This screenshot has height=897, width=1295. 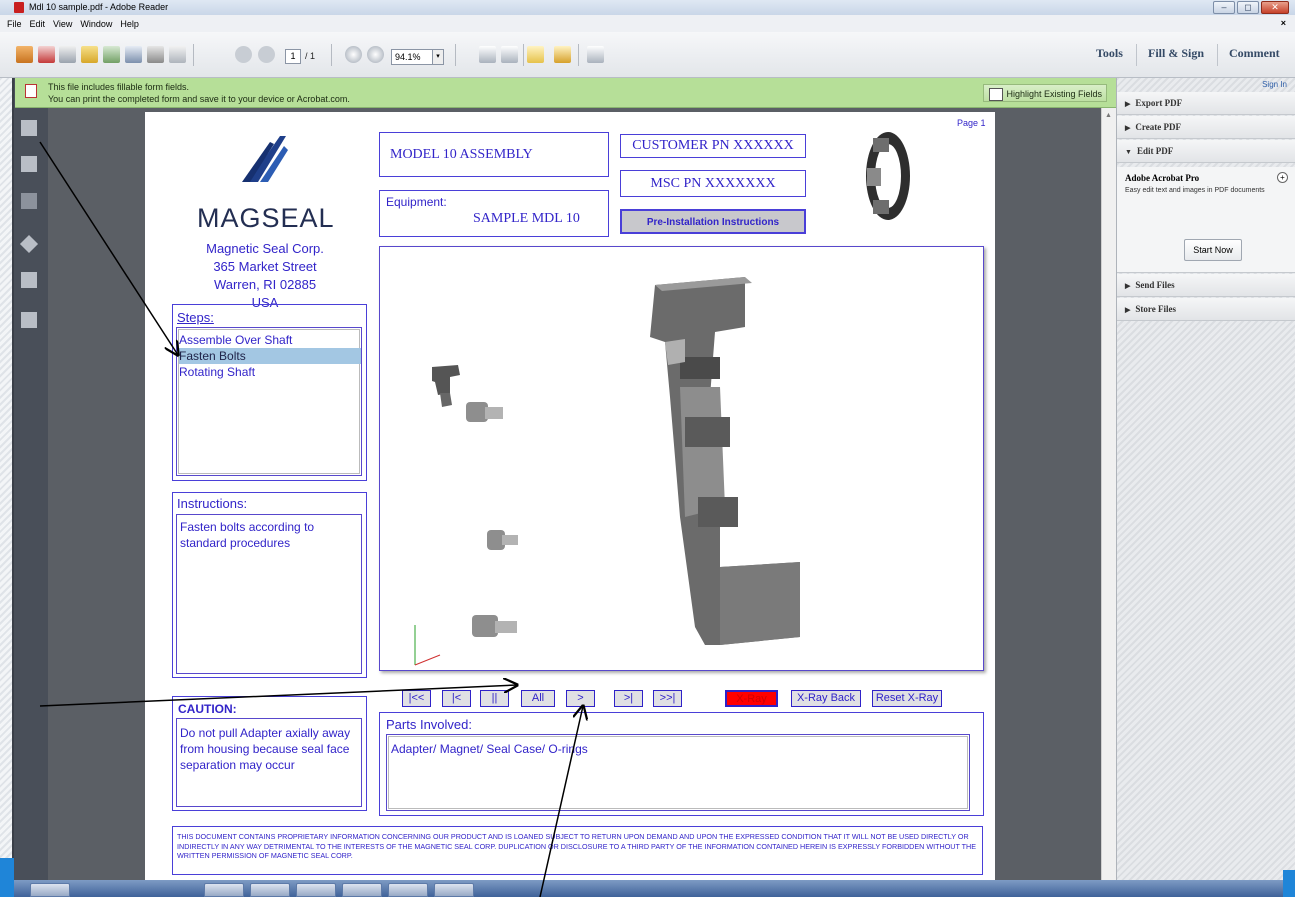 I want to click on page-total: / 1, so click(x=310, y=56).